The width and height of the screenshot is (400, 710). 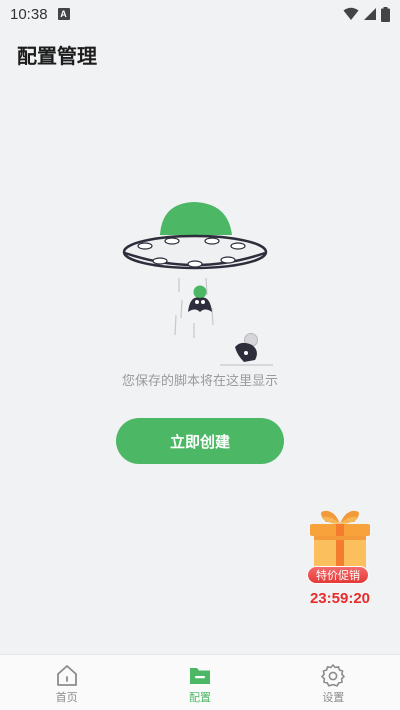 I want to click on status-bar: 10:38 A, so click(x=200, y=14).